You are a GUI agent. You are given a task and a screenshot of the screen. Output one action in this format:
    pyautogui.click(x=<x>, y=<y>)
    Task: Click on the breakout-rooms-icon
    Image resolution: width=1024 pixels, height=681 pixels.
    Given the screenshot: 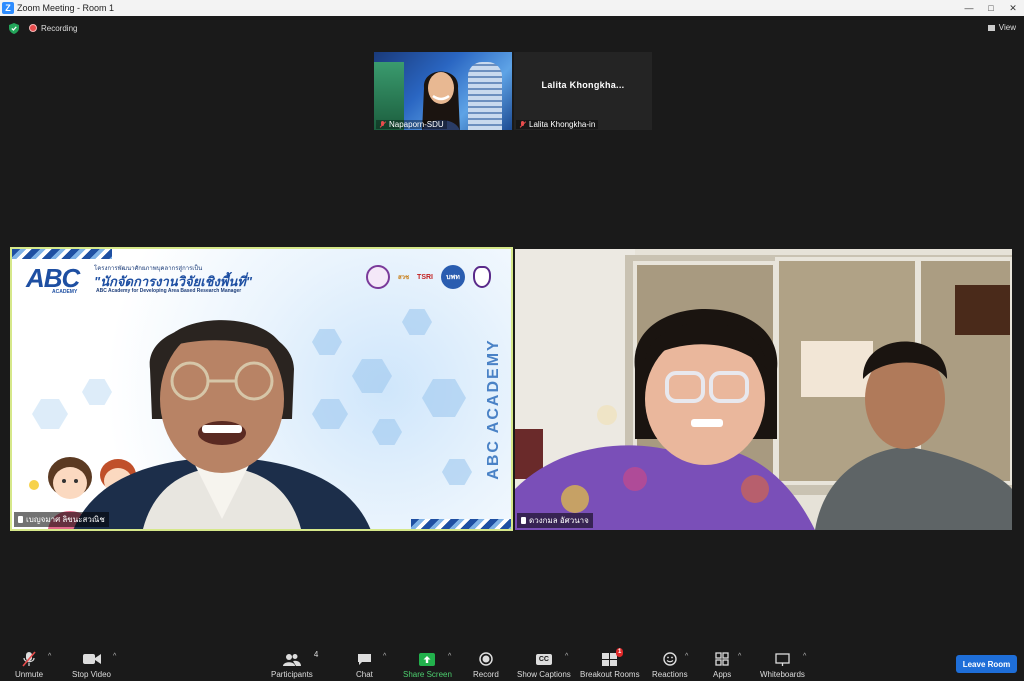 What is the action you would take?
    pyautogui.click(x=610, y=659)
    